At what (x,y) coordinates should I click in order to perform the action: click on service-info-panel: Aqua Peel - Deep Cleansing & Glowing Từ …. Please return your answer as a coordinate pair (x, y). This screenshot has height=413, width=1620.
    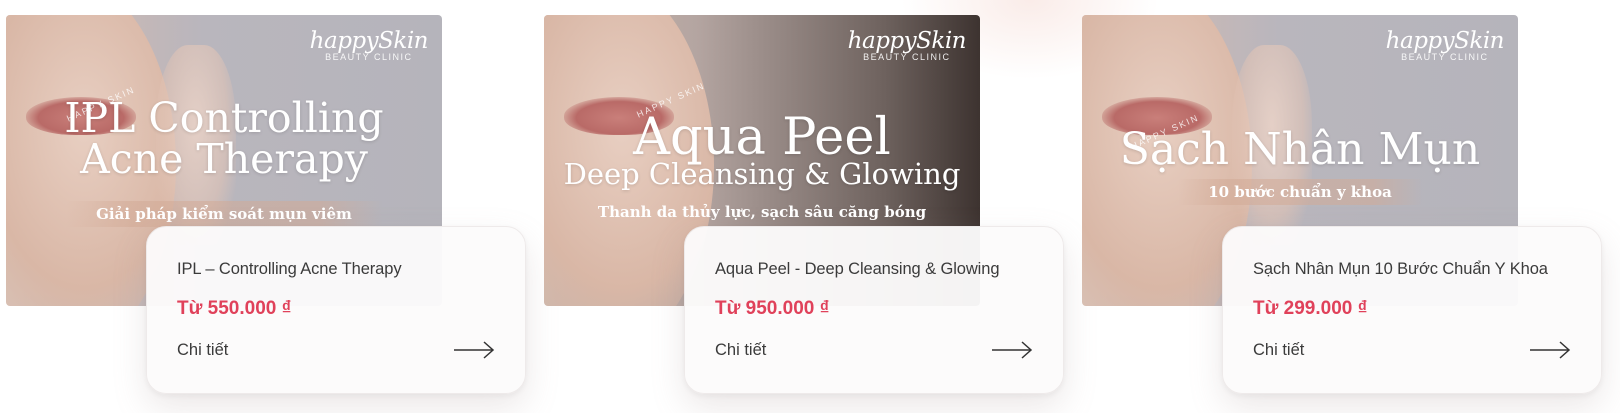
    Looking at the image, I should click on (874, 310).